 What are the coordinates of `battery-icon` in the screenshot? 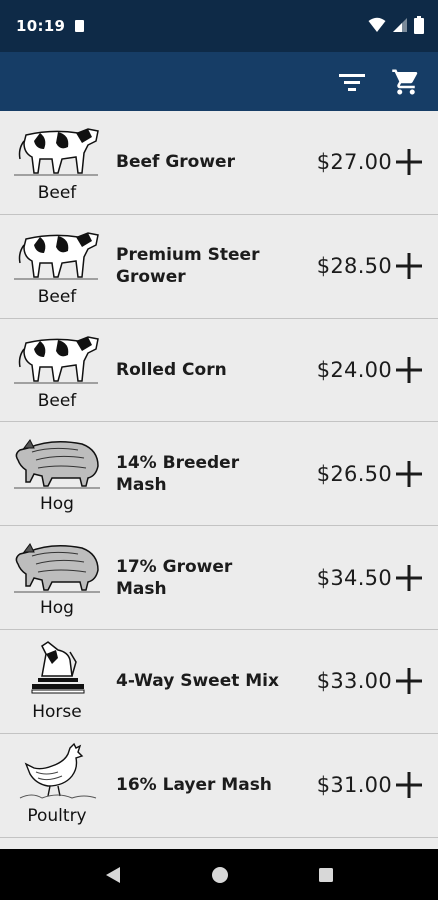 It's located at (419, 25).